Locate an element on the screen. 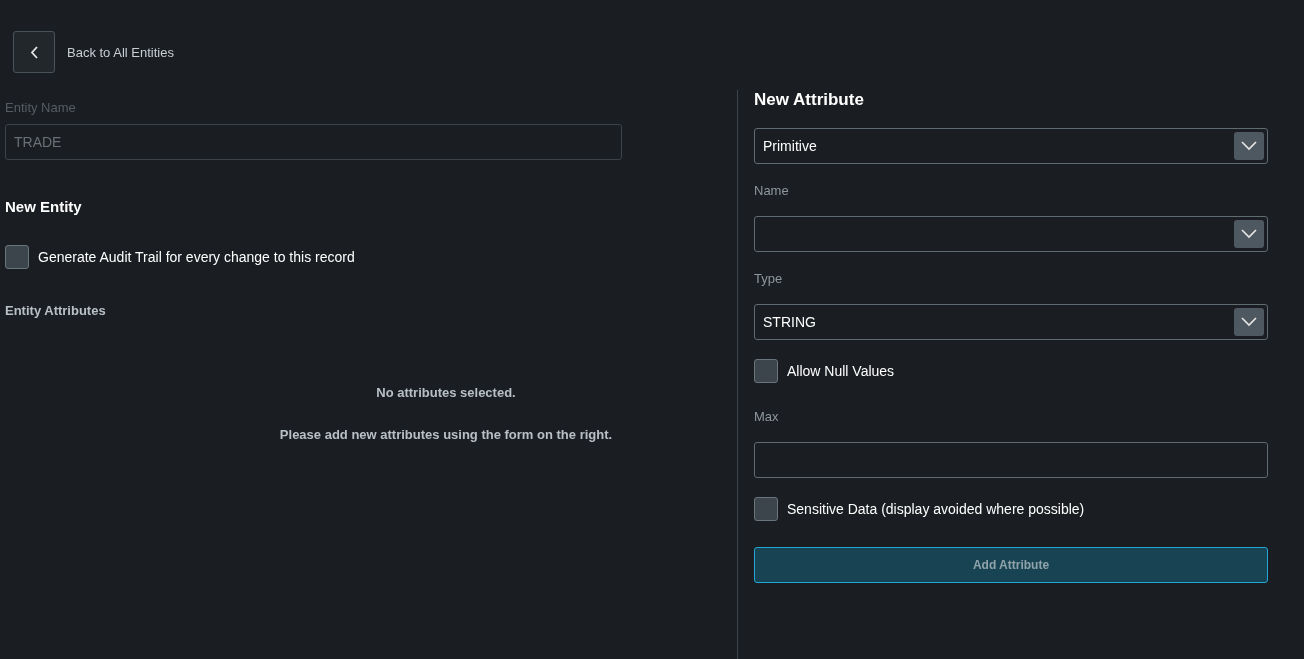  field-label: Entity Name is located at coordinates (41, 107).